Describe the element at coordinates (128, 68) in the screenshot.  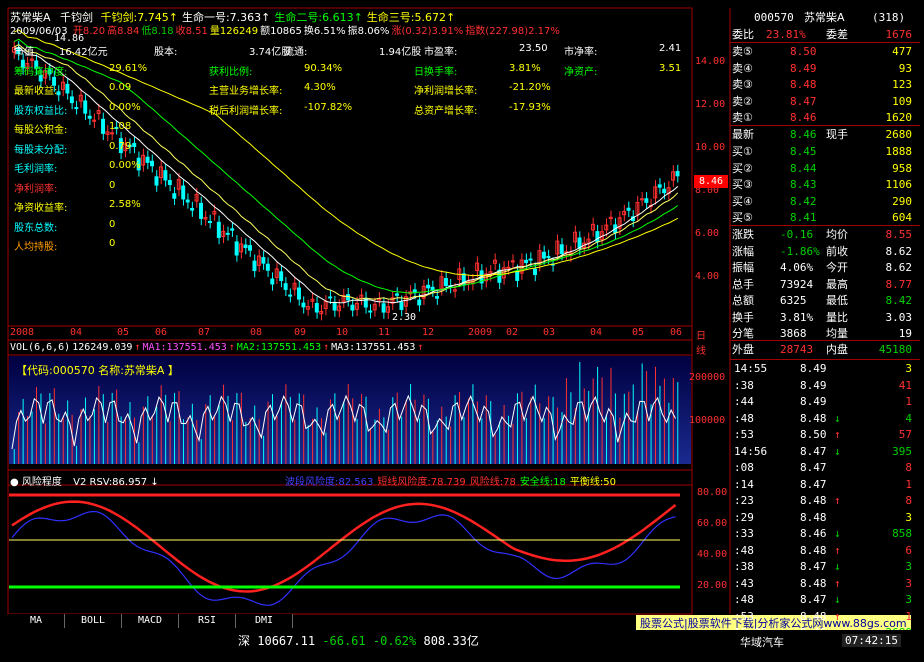
I see `fund-value: 29.61%` at that location.